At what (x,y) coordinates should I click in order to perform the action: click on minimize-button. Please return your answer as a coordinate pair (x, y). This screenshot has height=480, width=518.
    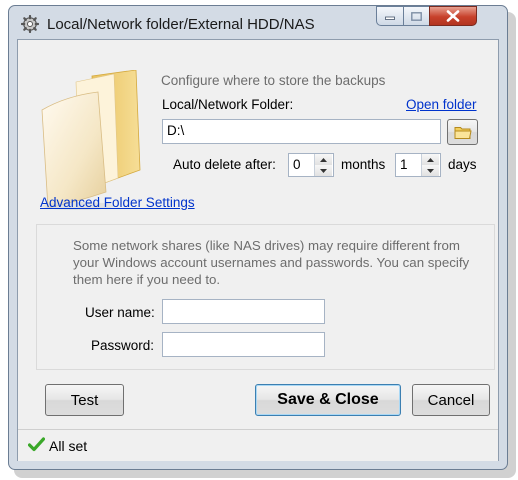
    Looking at the image, I should click on (390, 16).